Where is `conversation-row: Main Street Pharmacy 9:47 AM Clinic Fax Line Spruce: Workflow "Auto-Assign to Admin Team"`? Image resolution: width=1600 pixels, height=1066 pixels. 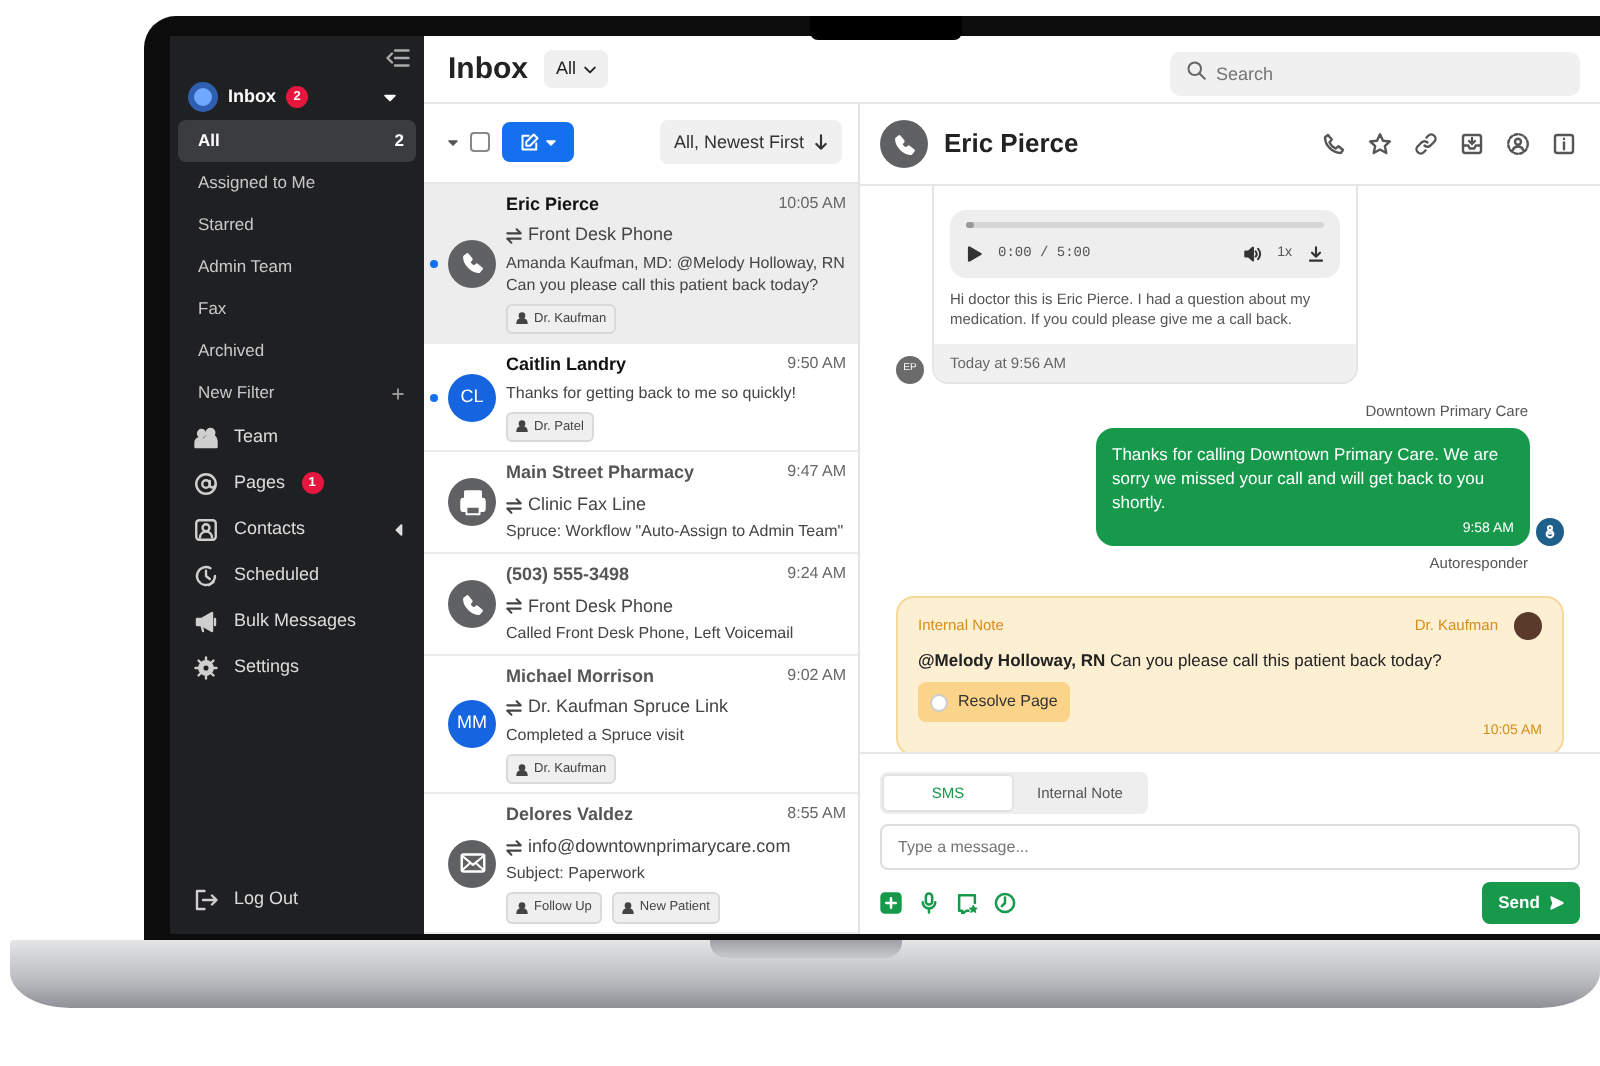 conversation-row: Main Street Pharmacy 9:47 AM Clinic Fax Line Spruce: Workflow "Auto-Assign to Admin Team" is located at coordinates (641, 503).